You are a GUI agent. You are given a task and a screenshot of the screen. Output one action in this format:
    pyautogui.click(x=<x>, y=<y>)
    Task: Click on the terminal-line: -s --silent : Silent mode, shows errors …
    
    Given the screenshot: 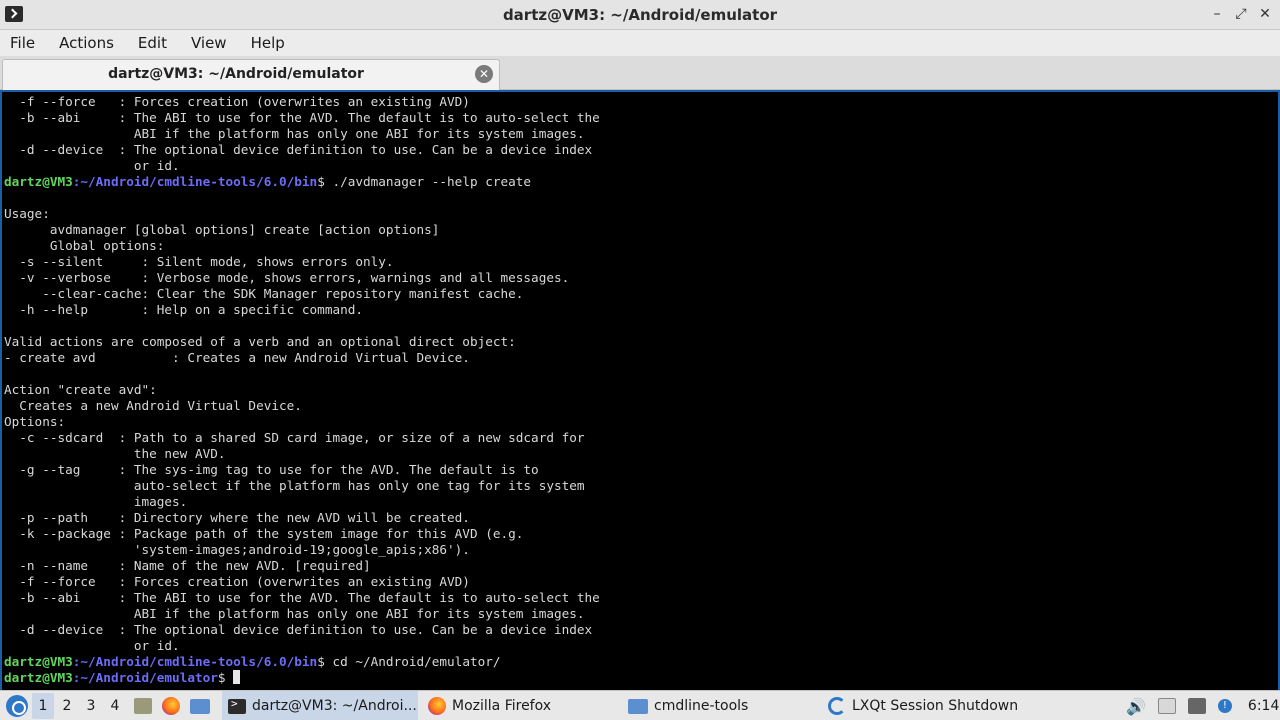 What is the action you would take?
    pyautogui.click(x=302, y=262)
    